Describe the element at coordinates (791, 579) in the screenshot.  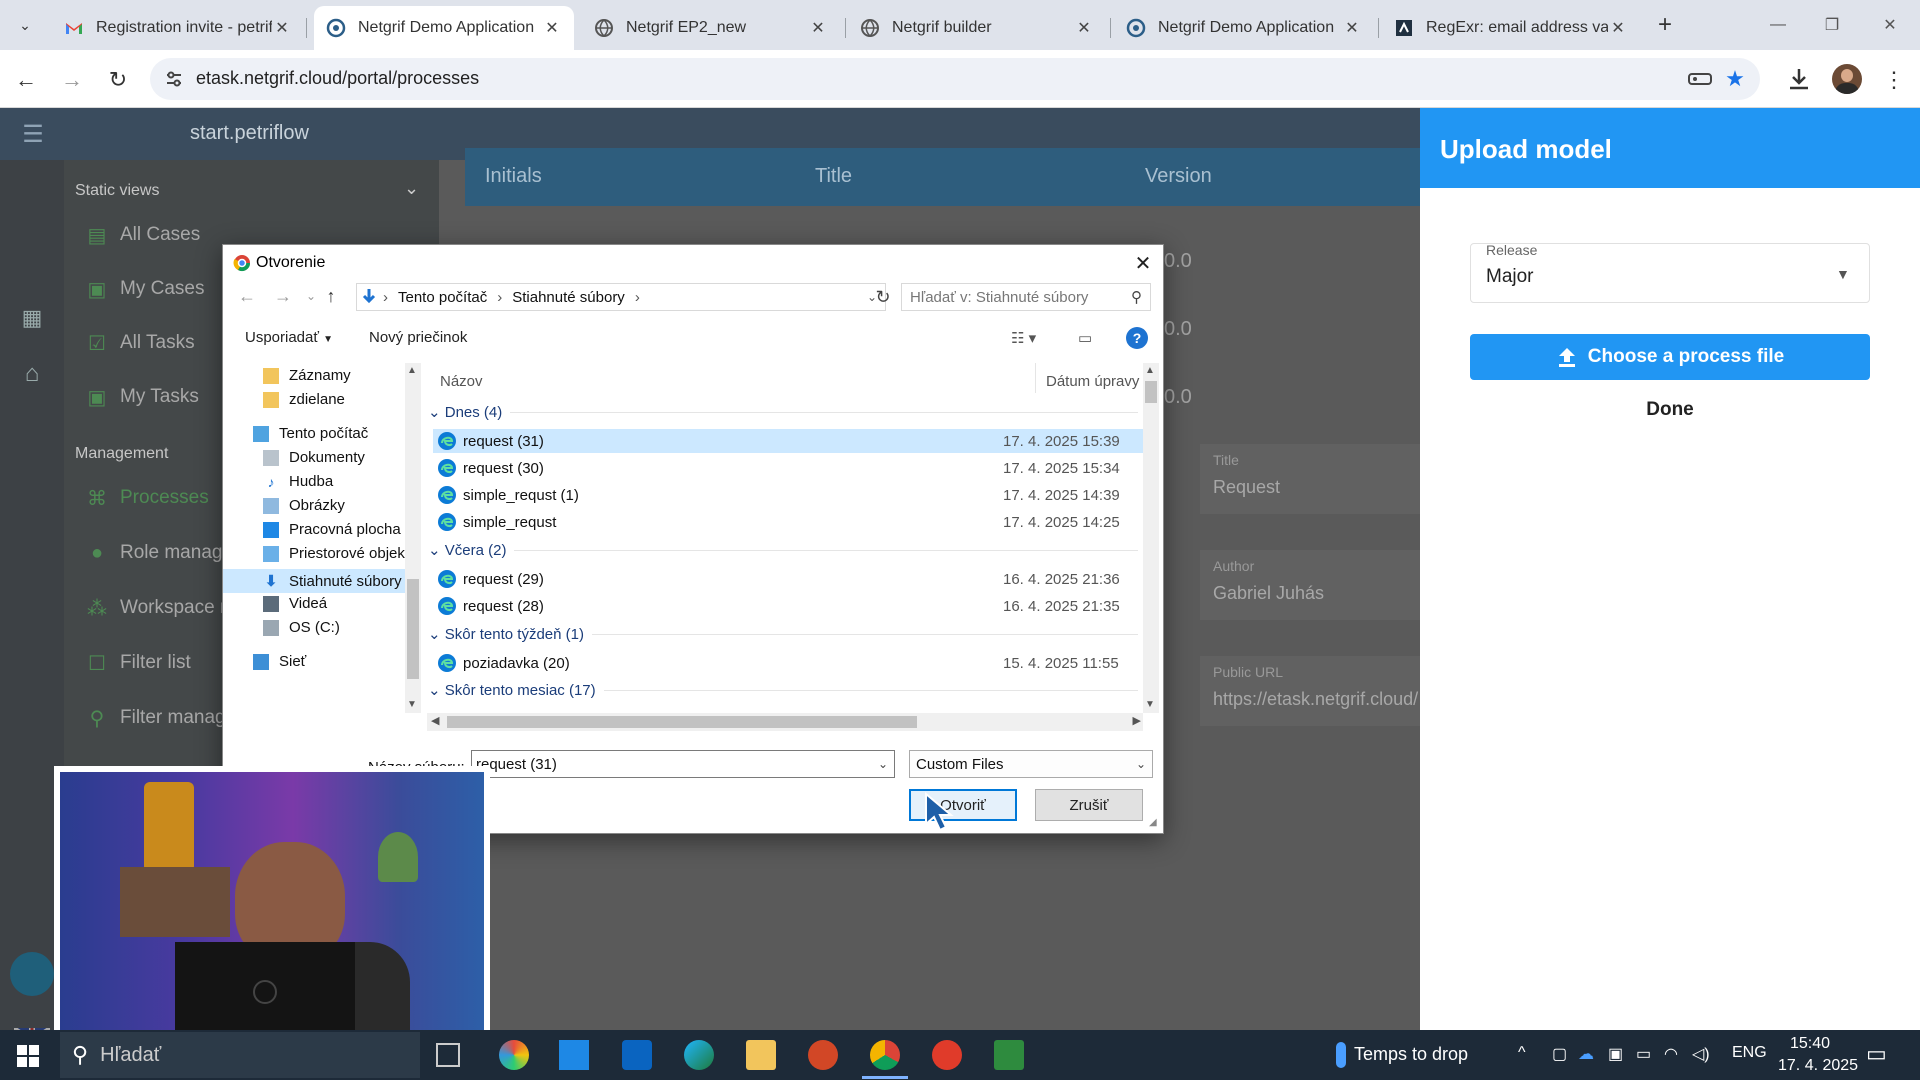
I see `file-row: request (29) 16. 4. 2025 21:36` at that location.